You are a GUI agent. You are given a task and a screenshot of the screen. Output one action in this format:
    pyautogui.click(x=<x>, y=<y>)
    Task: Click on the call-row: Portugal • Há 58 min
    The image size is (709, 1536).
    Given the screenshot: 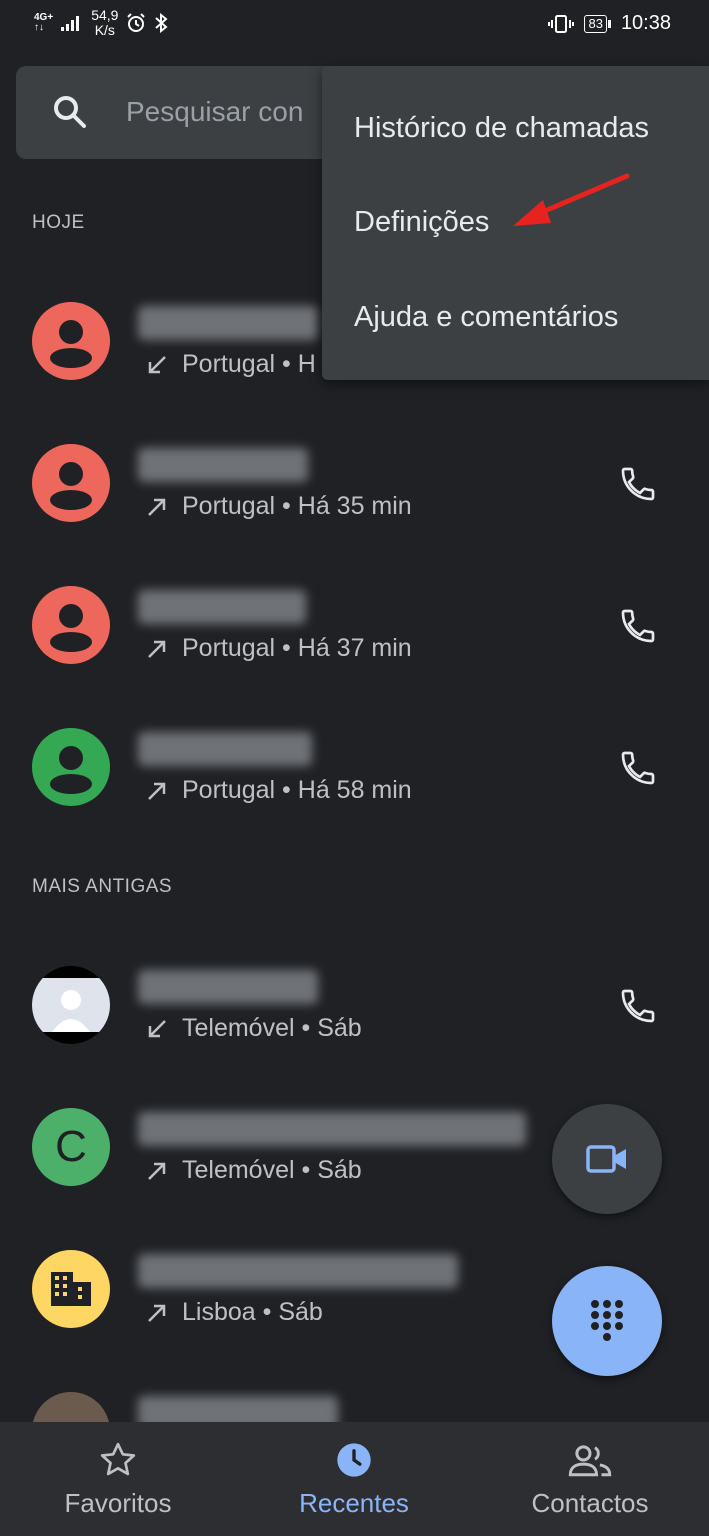 What is the action you would take?
    pyautogui.click(x=354, y=768)
    